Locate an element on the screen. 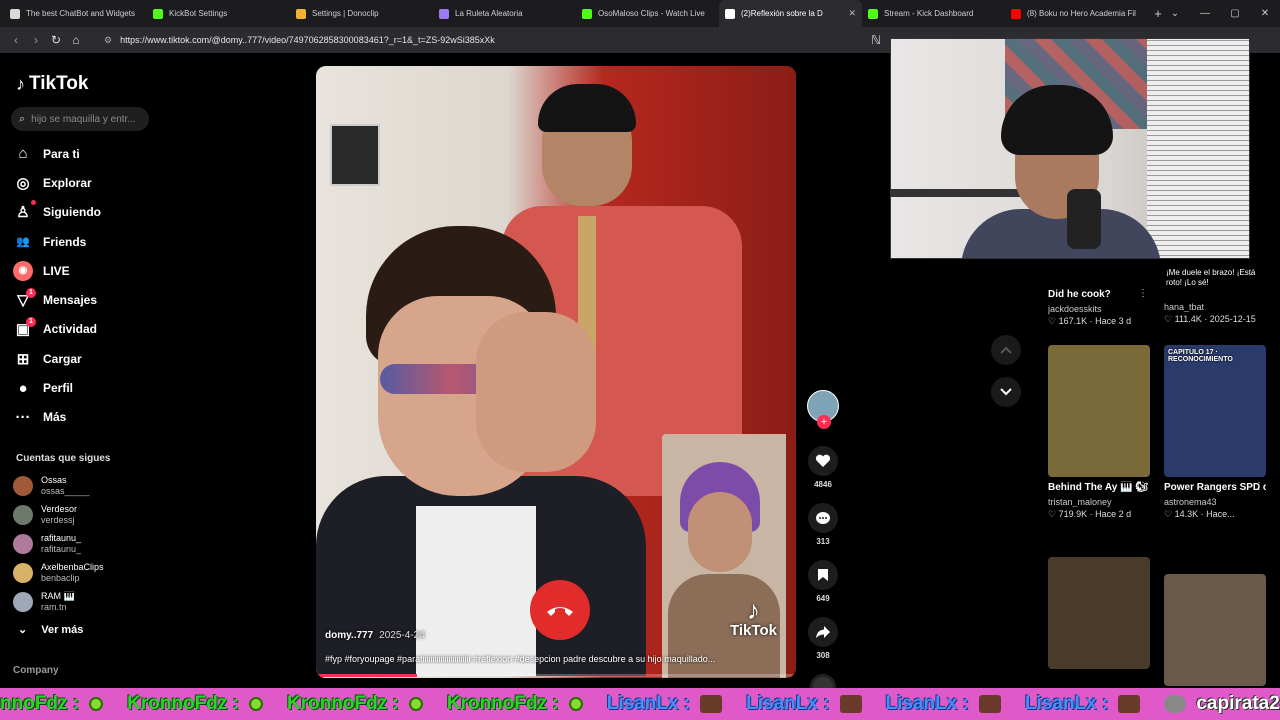 The height and width of the screenshot is (720, 1280). video-author: hana_tbat is located at coordinates (1215, 307).